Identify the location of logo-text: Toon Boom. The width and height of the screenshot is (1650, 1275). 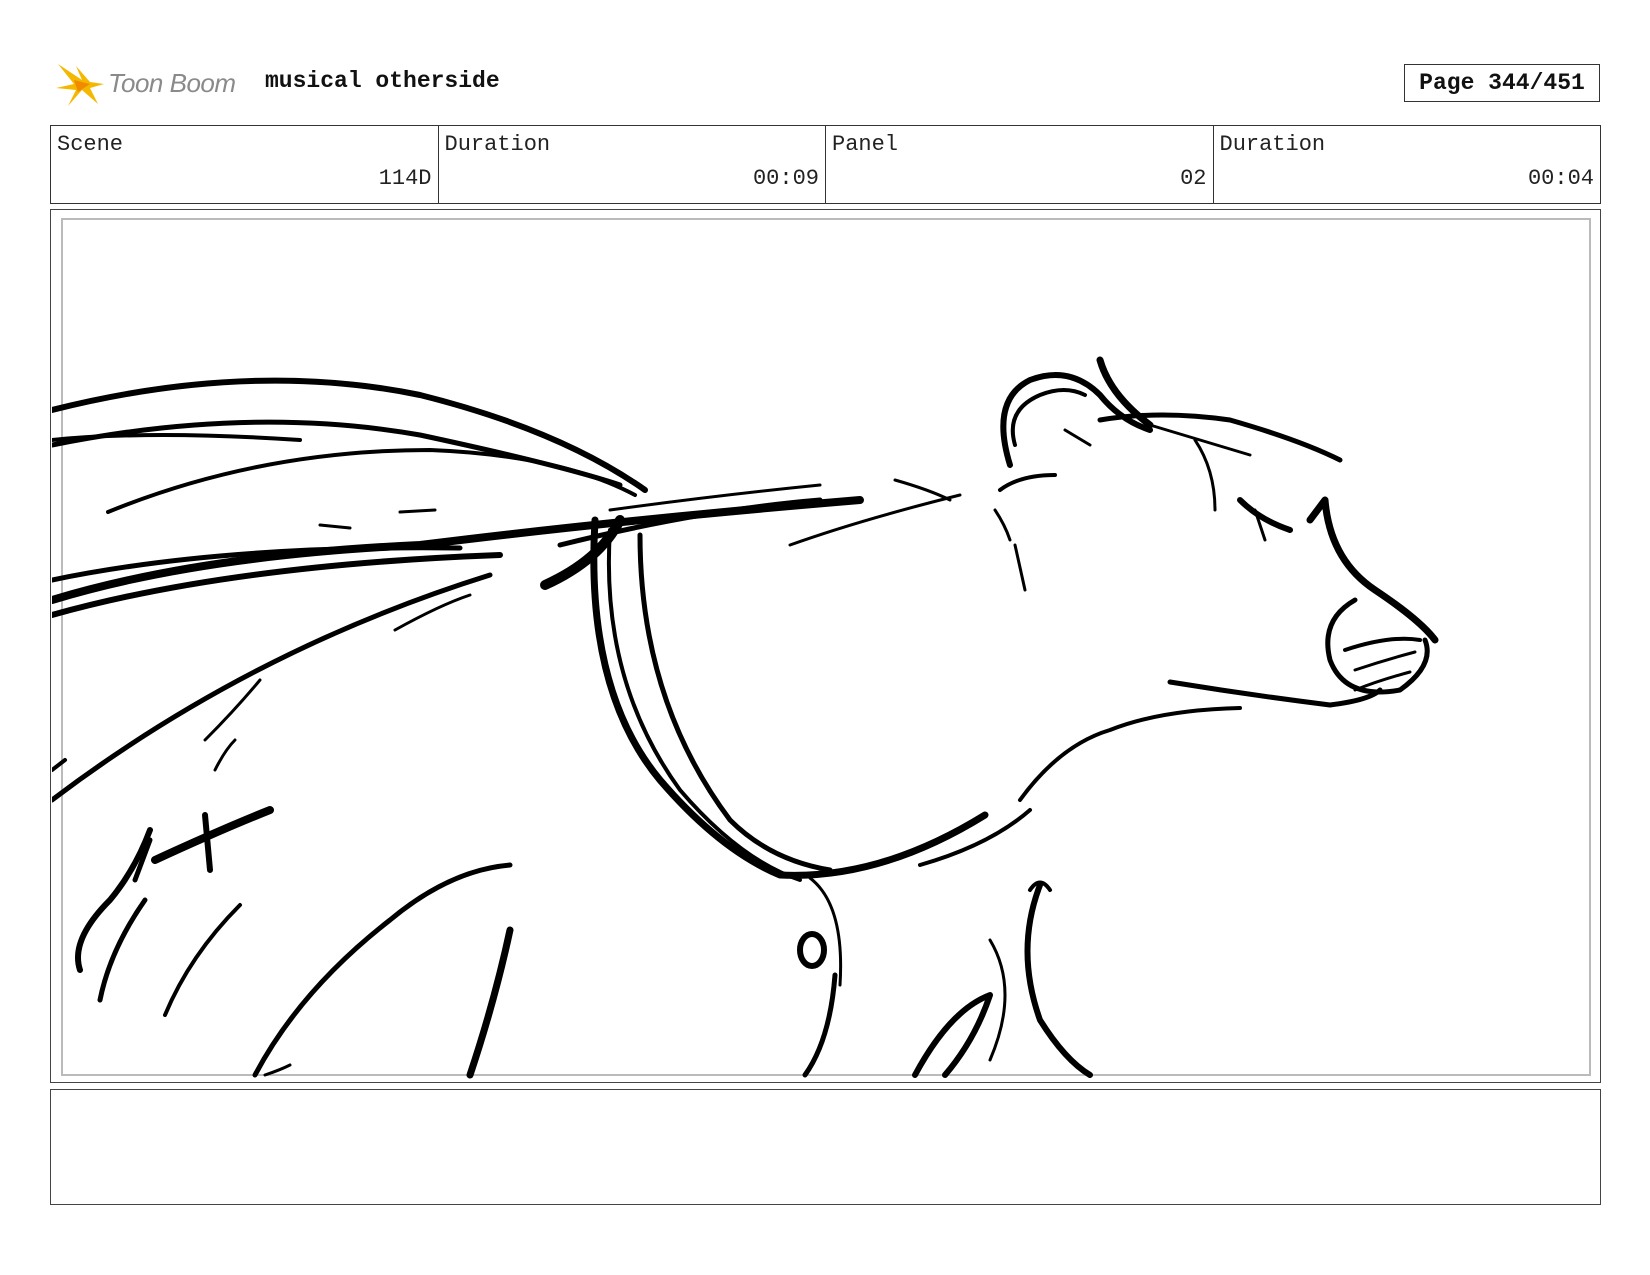
(172, 83).